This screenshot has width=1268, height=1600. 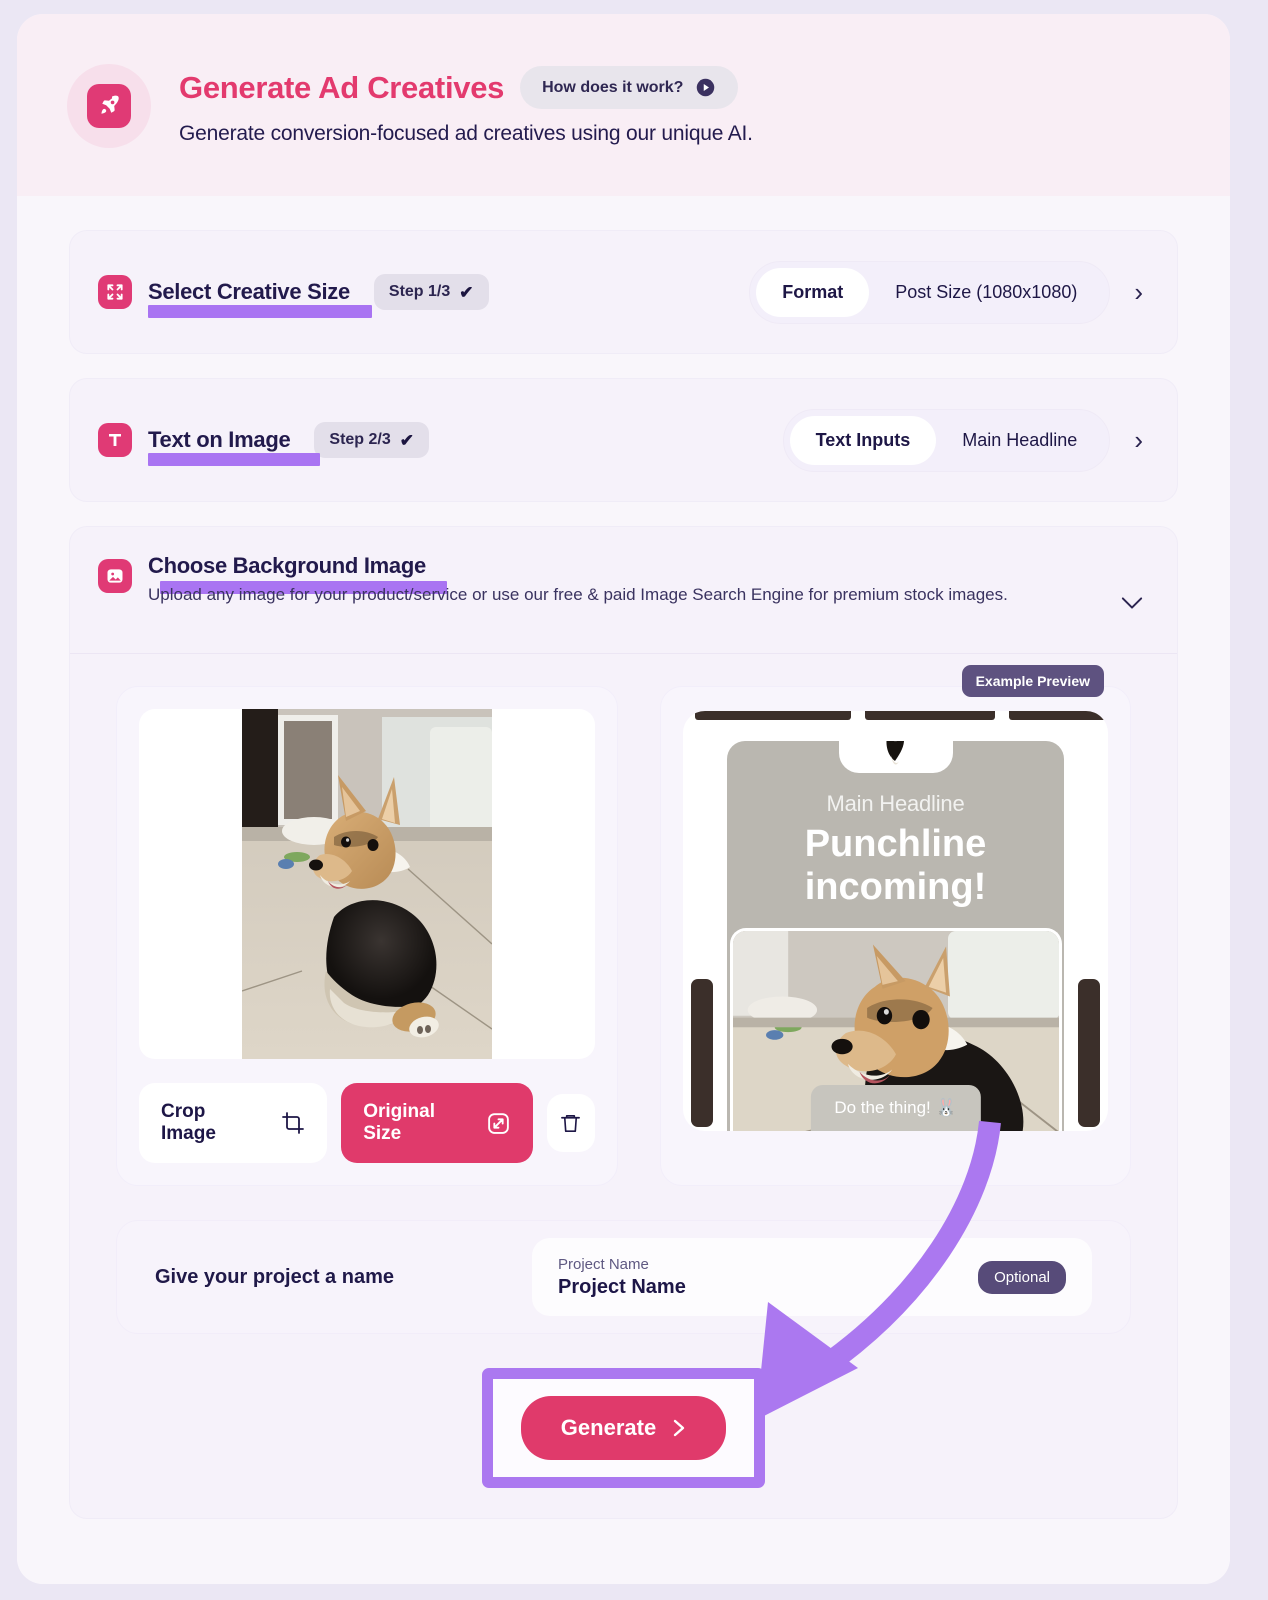 I want to click on section-title-wrap: Select Creative Size, so click(x=260, y=298).